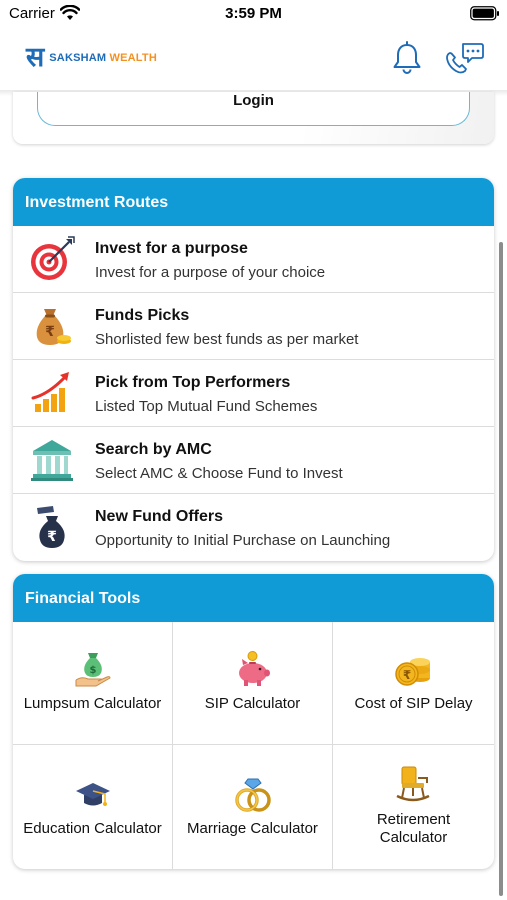 Image resolution: width=507 pixels, height=900 pixels. What do you see at coordinates (103, 57) in the screenshot?
I see `logo-text: SAKSHAM WEALTH` at bounding box center [103, 57].